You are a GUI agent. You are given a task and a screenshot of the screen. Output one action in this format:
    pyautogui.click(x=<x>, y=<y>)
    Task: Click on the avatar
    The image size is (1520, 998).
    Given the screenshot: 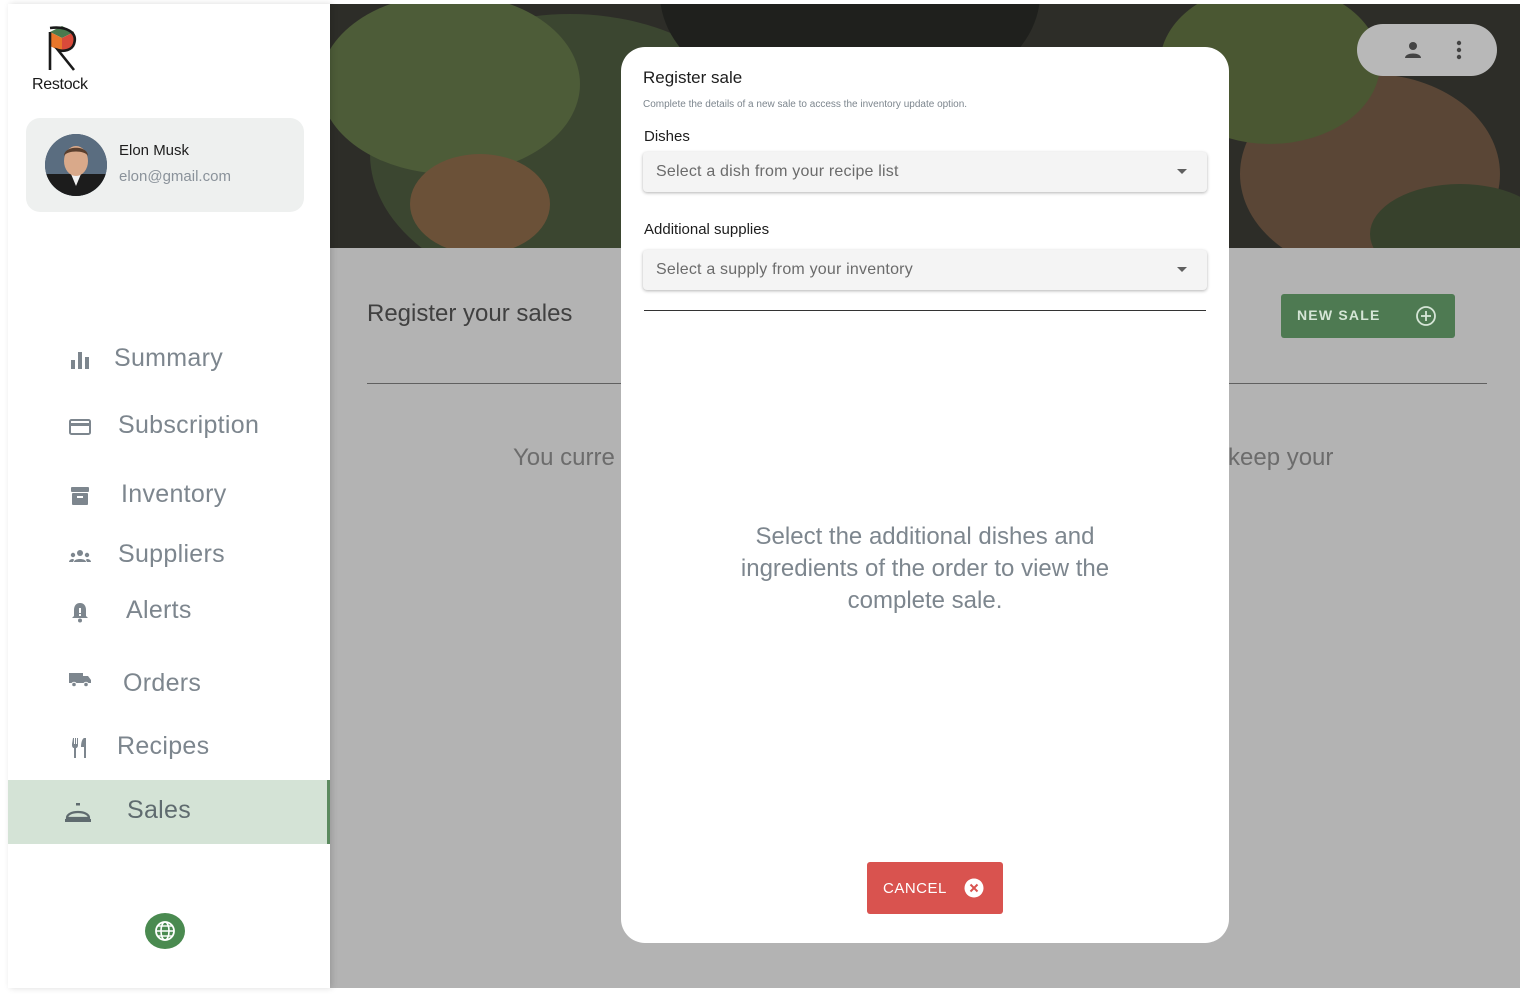 What is the action you would take?
    pyautogui.click(x=76, y=165)
    